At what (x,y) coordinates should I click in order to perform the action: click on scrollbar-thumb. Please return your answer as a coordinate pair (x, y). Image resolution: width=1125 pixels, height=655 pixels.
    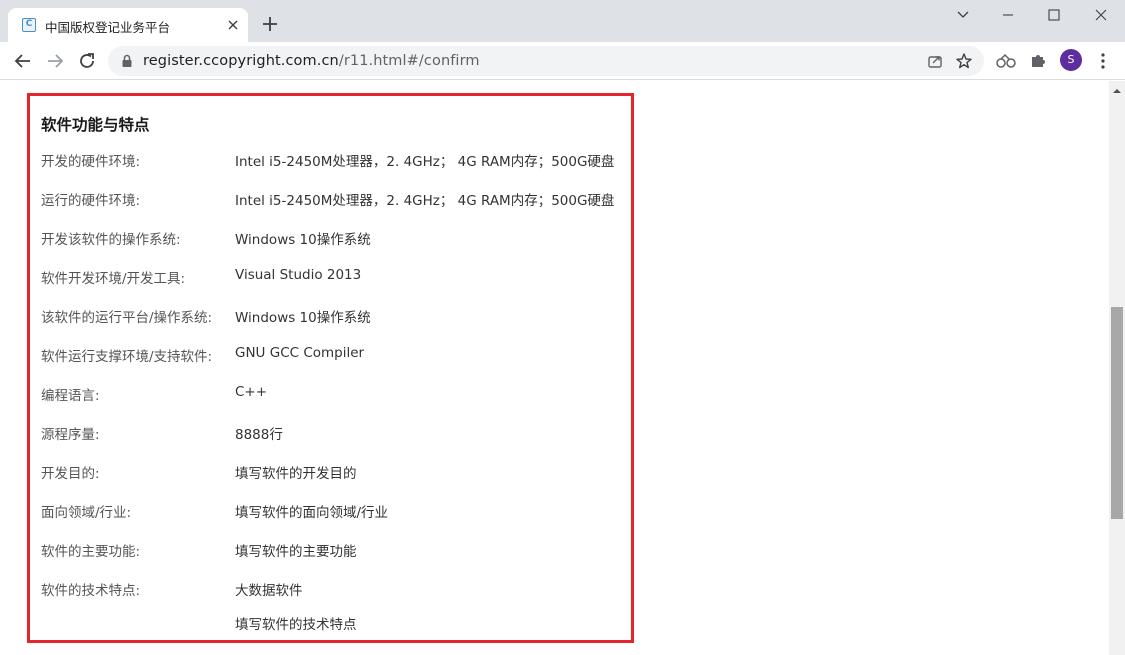
    Looking at the image, I should click on (1117, 413).